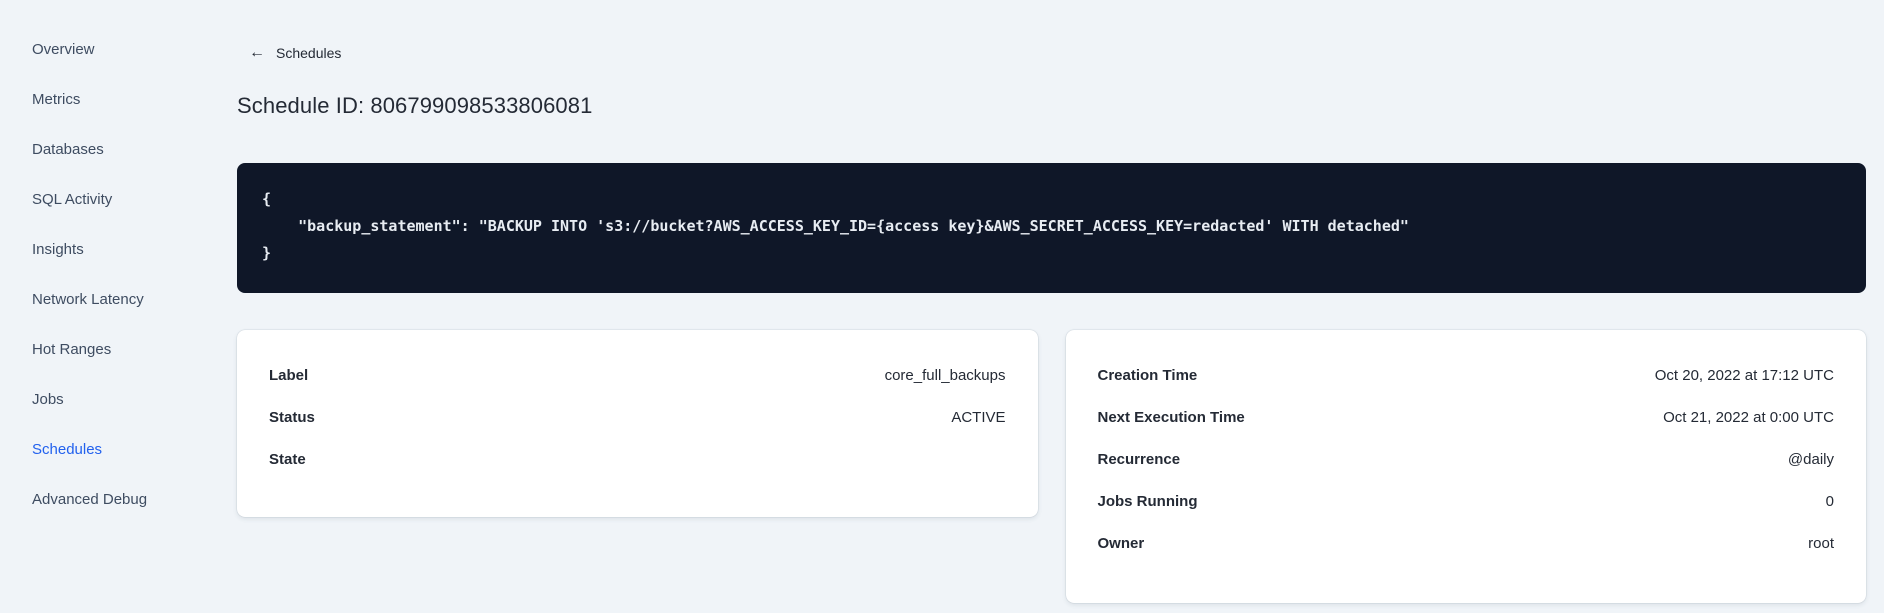 The height and width of the screenshot is (613, 1884). I want to click on sidebar-item-sql-activity: SQL Activity, so click(100, 199).